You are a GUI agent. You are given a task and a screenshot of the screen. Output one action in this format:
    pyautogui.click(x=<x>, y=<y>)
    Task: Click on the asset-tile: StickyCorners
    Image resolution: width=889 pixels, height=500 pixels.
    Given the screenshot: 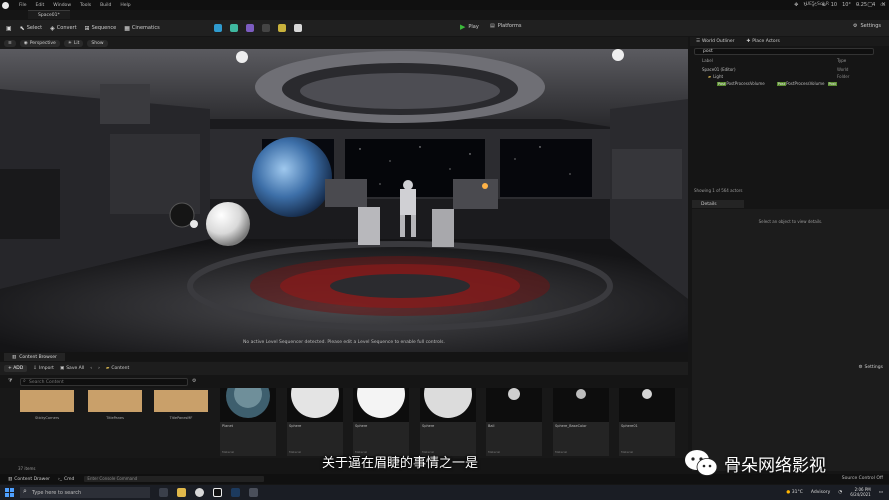 What is the action you would take?
    pyautogui.click(x=47, y=410)
    